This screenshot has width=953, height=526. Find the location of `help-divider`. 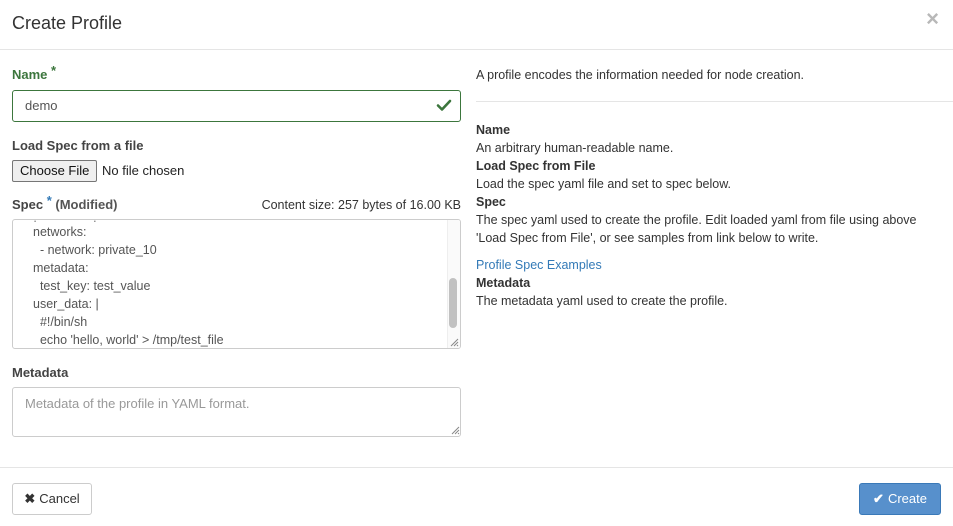

help-divider is located at coordinates (714, 101).